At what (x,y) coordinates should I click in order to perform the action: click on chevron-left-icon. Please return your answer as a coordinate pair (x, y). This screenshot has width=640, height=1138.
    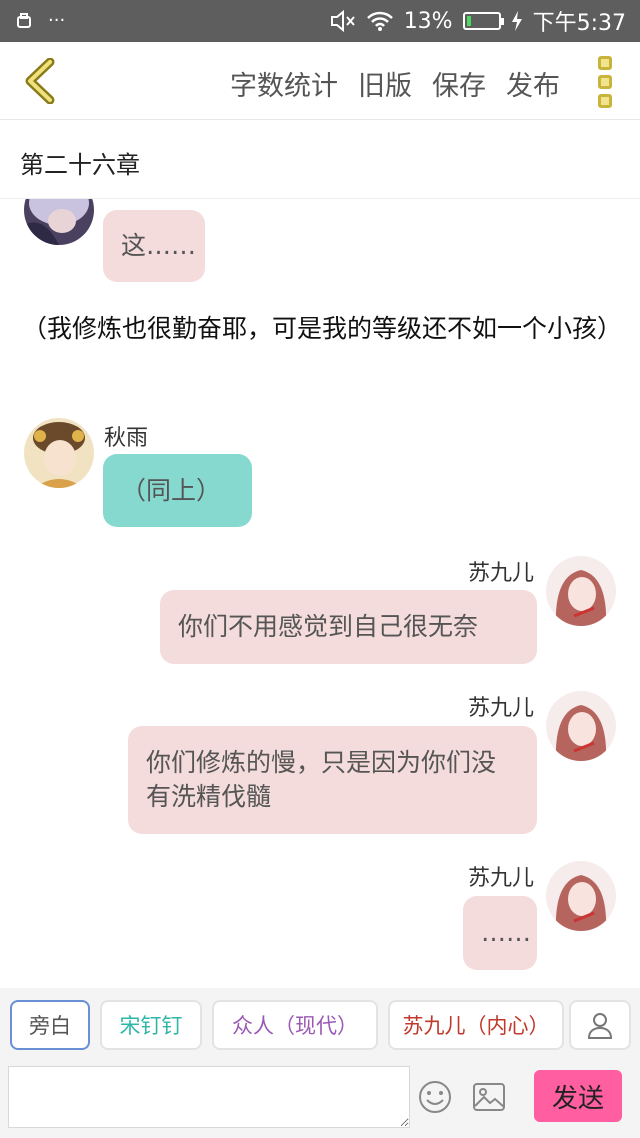
    Looking at the image, I should click on (40, 81).